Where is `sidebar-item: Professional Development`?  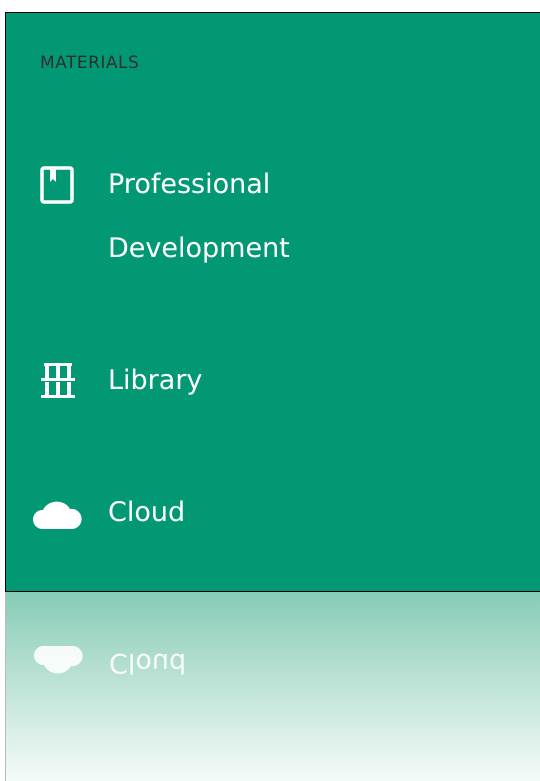
sidebar-item: Professional Development is located at coordinates (233, 217).